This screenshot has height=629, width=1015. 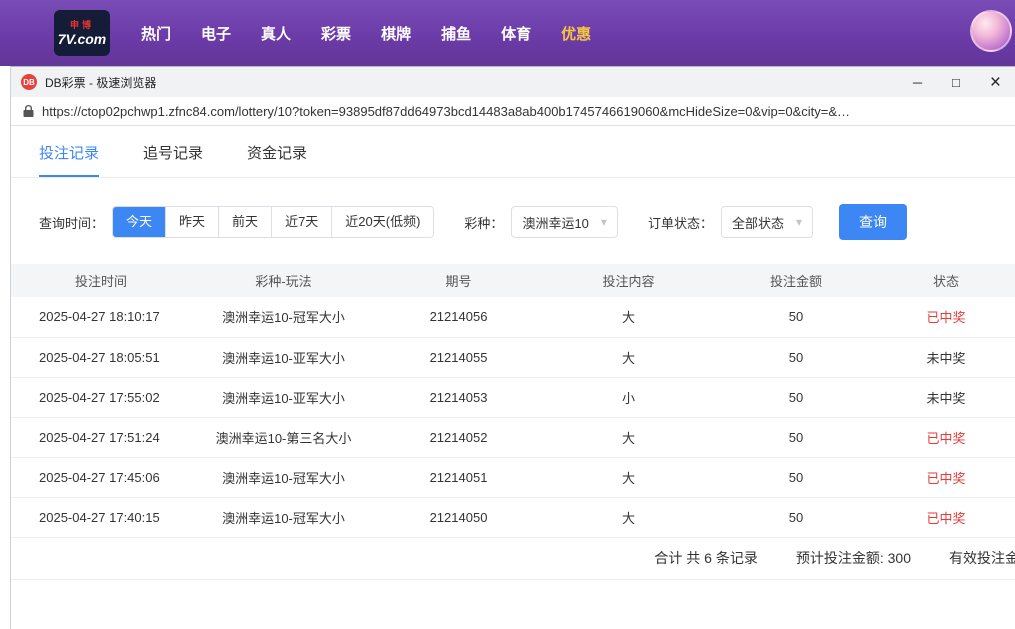 What do you see at coordinates (277, 159) in the screenshot?
I see `tab-fund-records: 资金记录` at bounding box center [277, 159].